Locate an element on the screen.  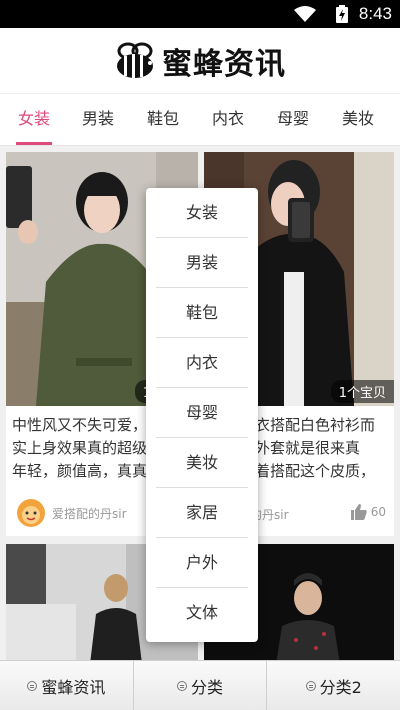
item-count-badge: 1个宝贝 is located at coordinates (362, 391).